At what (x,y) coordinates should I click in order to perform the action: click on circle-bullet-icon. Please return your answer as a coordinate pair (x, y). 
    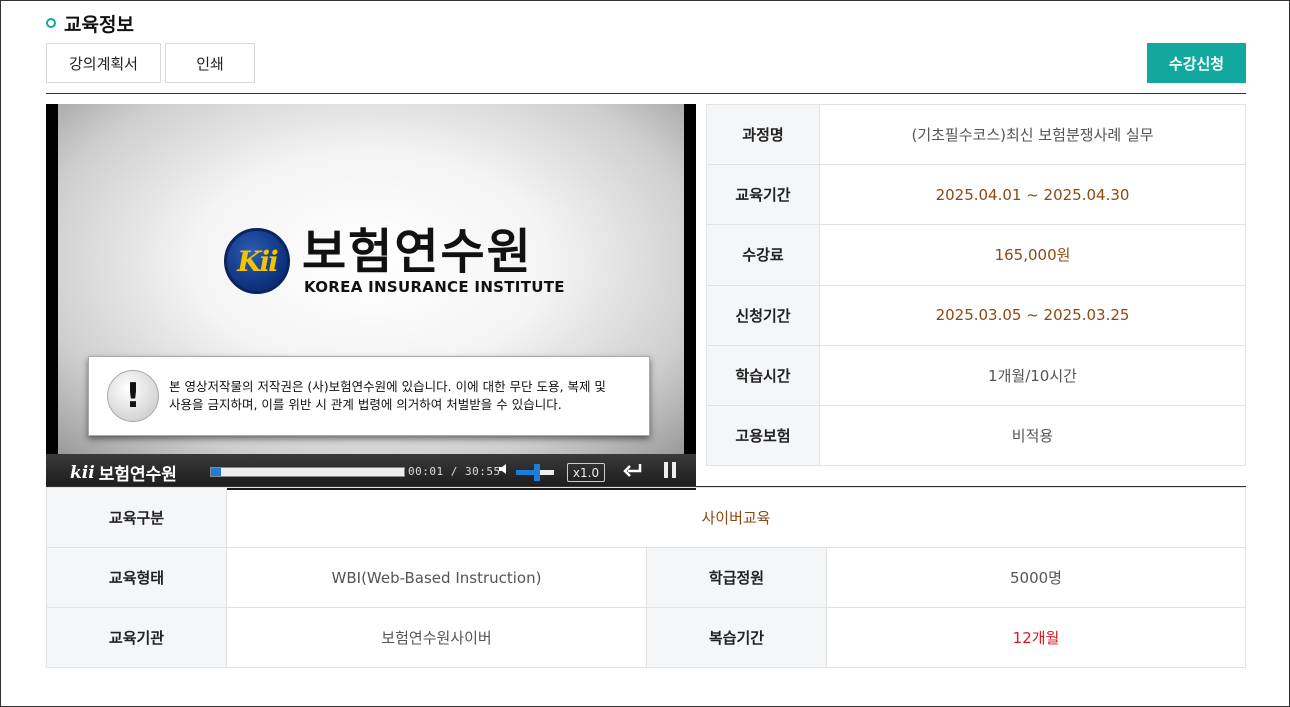
    Looking at the image, I should click on (51, 23).